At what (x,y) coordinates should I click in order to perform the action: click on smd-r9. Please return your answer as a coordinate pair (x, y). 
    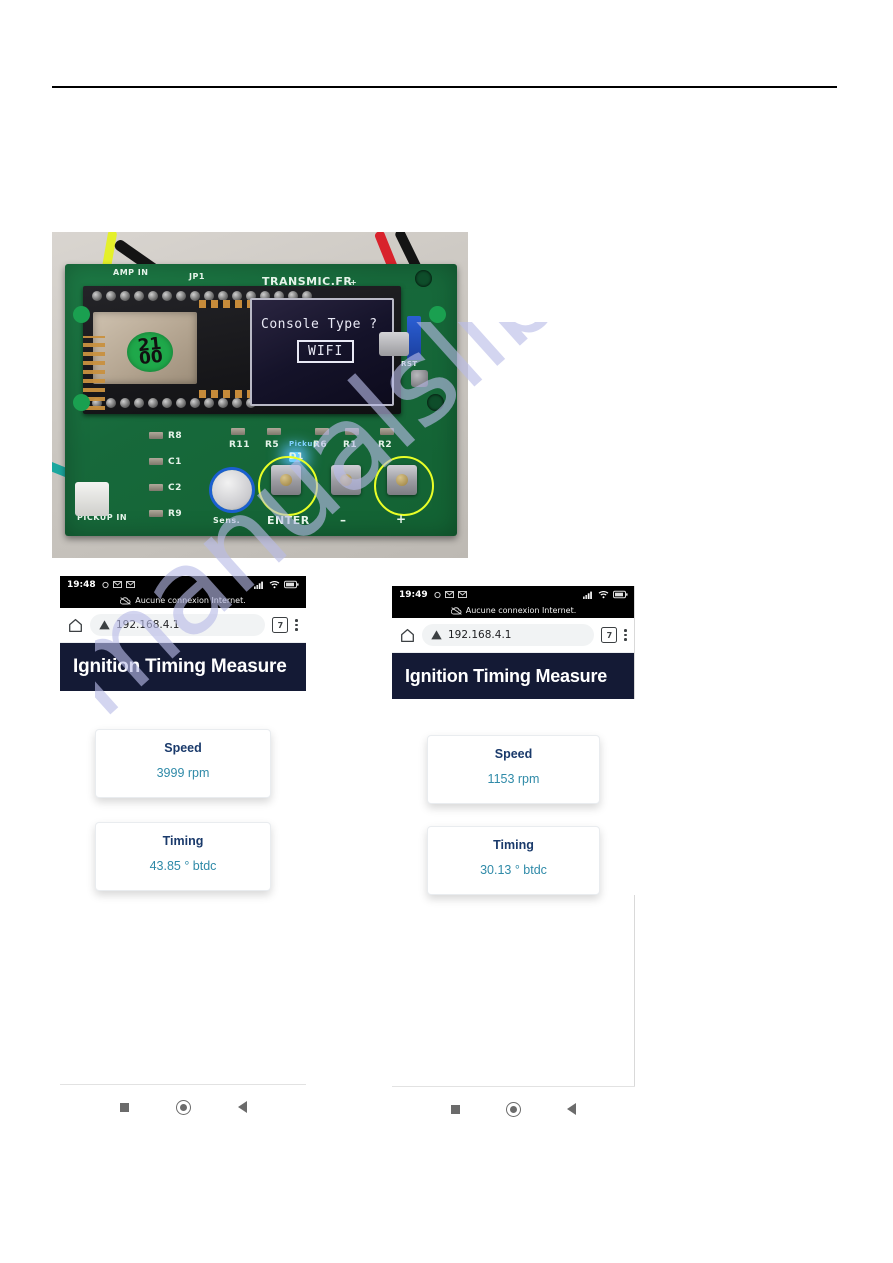
    Looking at the image, I should click on (156, 513).